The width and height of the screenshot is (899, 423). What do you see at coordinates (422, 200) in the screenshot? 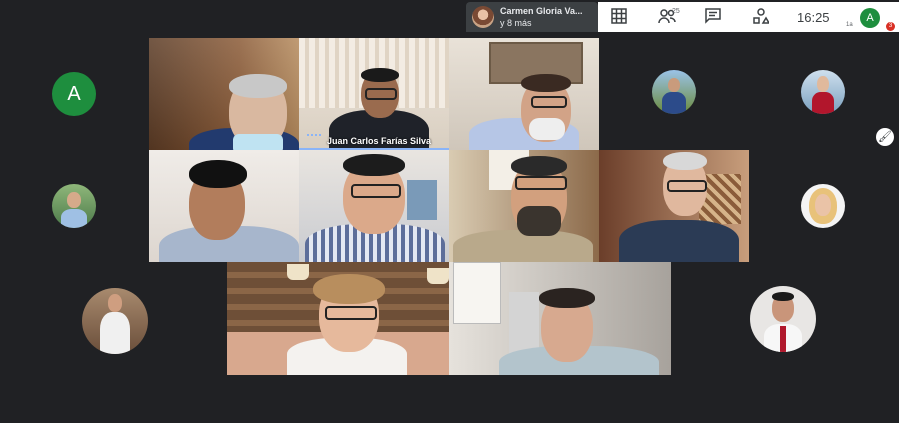
I see `background-object` at bounding box center [422, 200].